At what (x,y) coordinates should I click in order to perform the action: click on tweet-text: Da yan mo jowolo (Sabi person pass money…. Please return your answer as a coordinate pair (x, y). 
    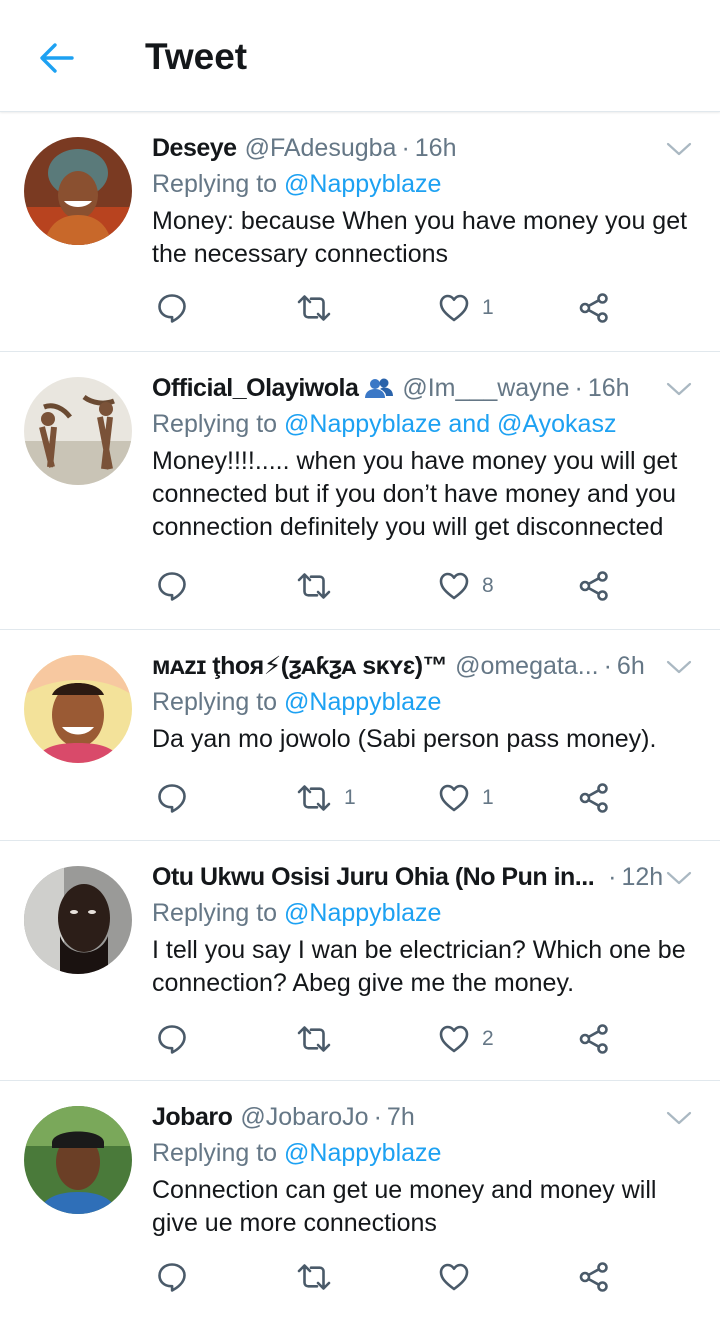
    Looking at the image, I should click on (404, 739).